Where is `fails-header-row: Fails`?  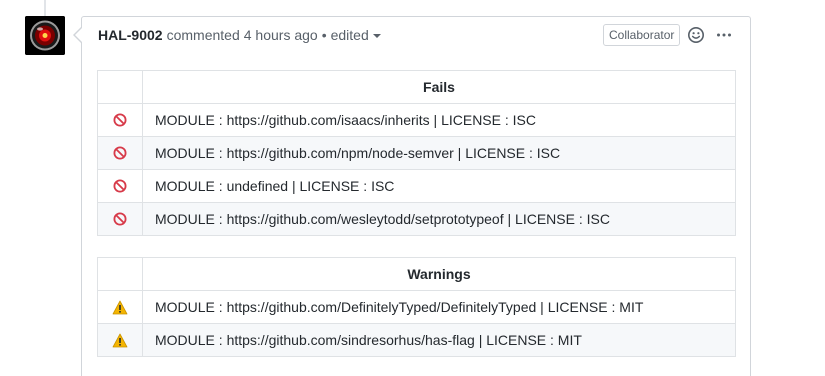
fails-header-row: Fails is located at coordinates (416, 87).